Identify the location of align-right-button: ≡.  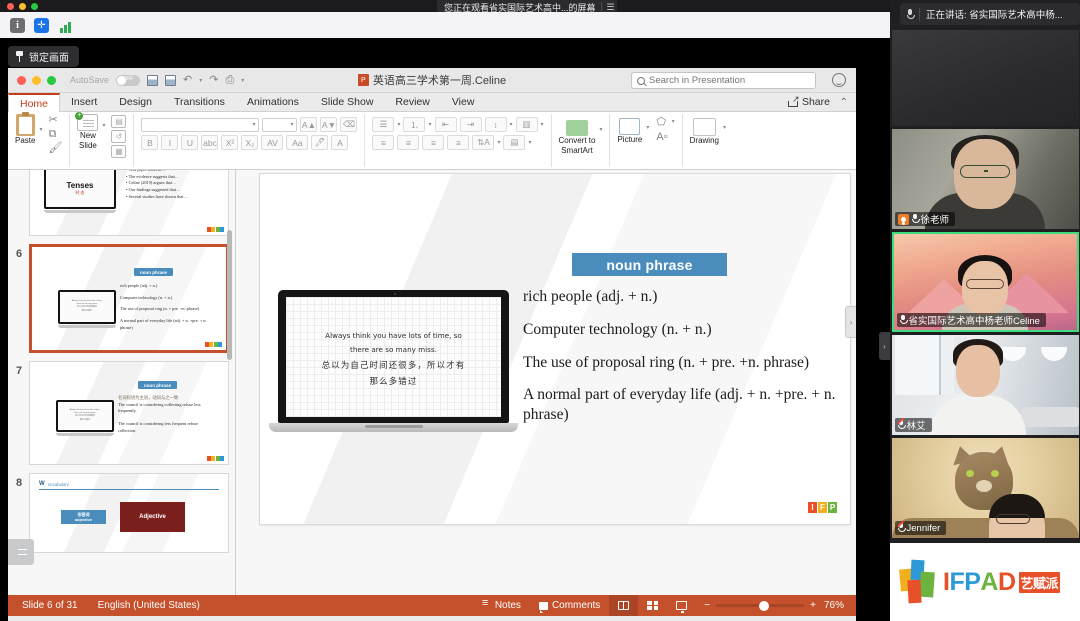
(433, 142).